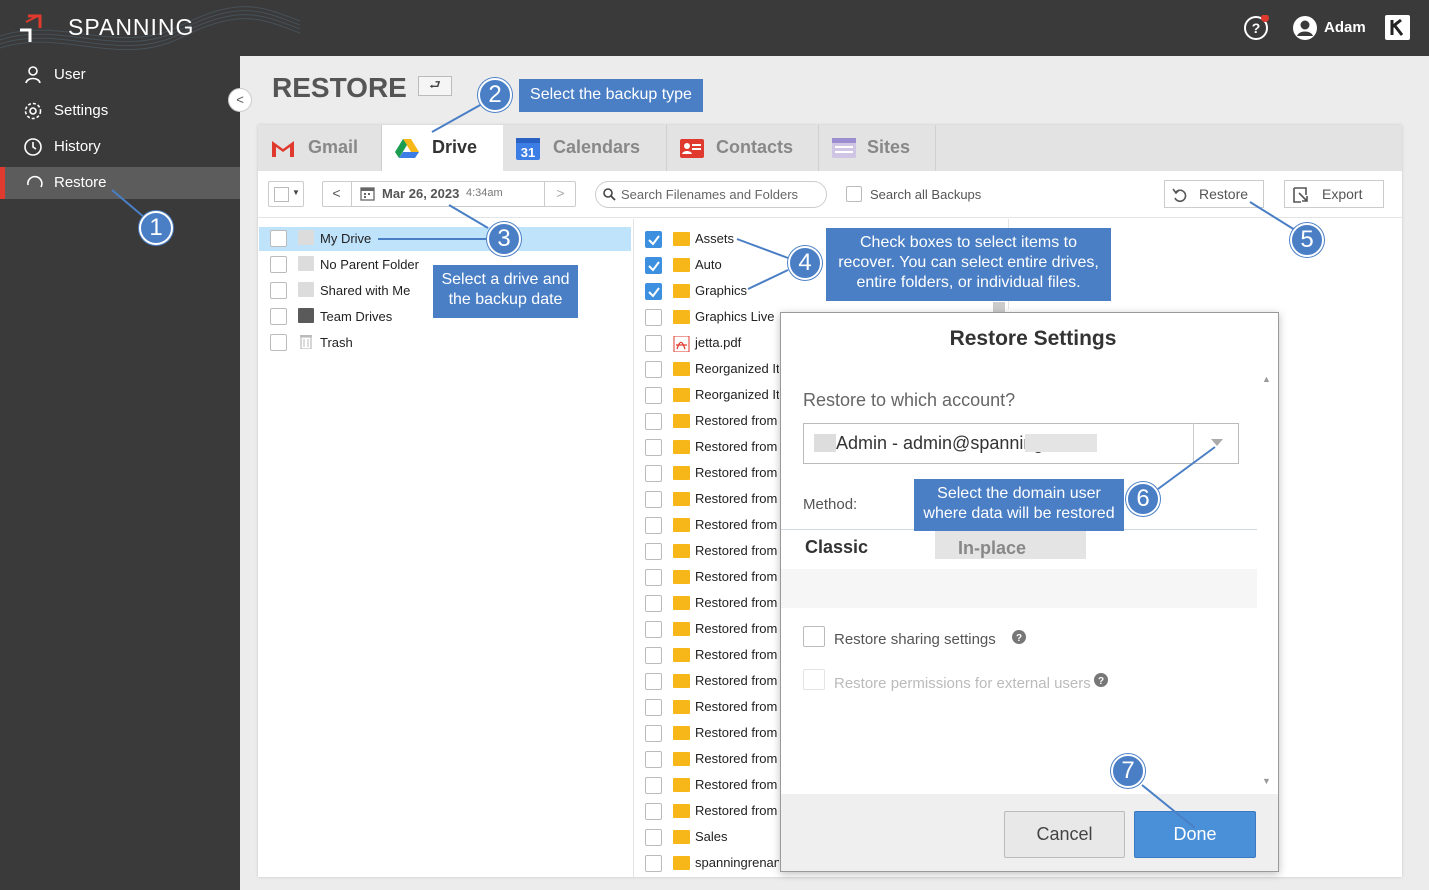  What do you see at coordinates (712, 863) in the screenshot?
I see `file-list-item: spanningrenan` at bounding box center [712, 863].